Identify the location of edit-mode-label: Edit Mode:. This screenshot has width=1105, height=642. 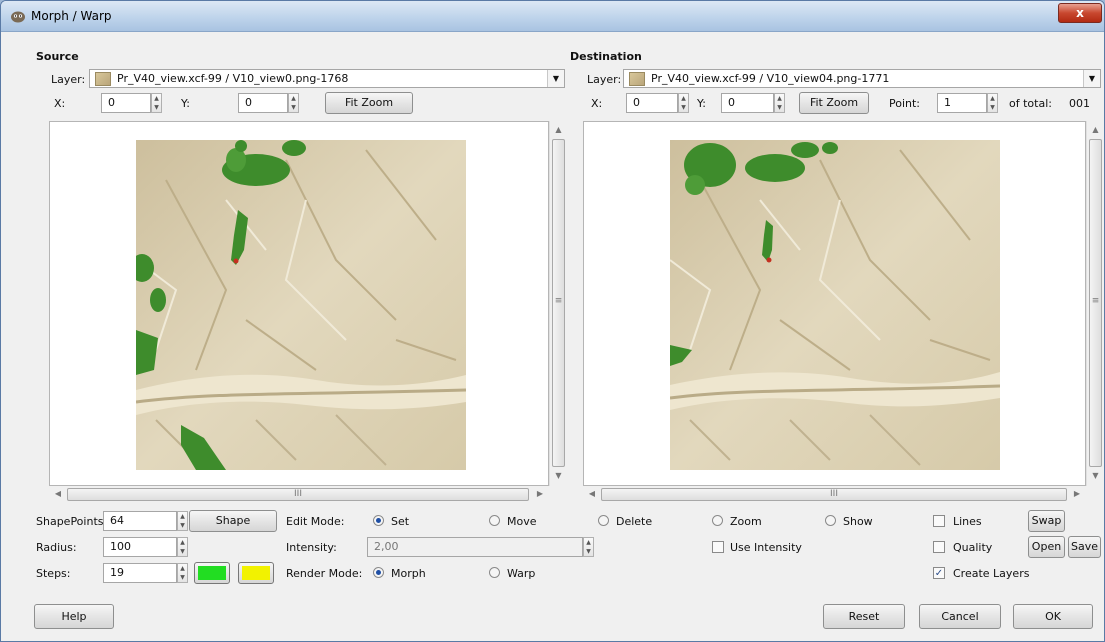
(315, 521).